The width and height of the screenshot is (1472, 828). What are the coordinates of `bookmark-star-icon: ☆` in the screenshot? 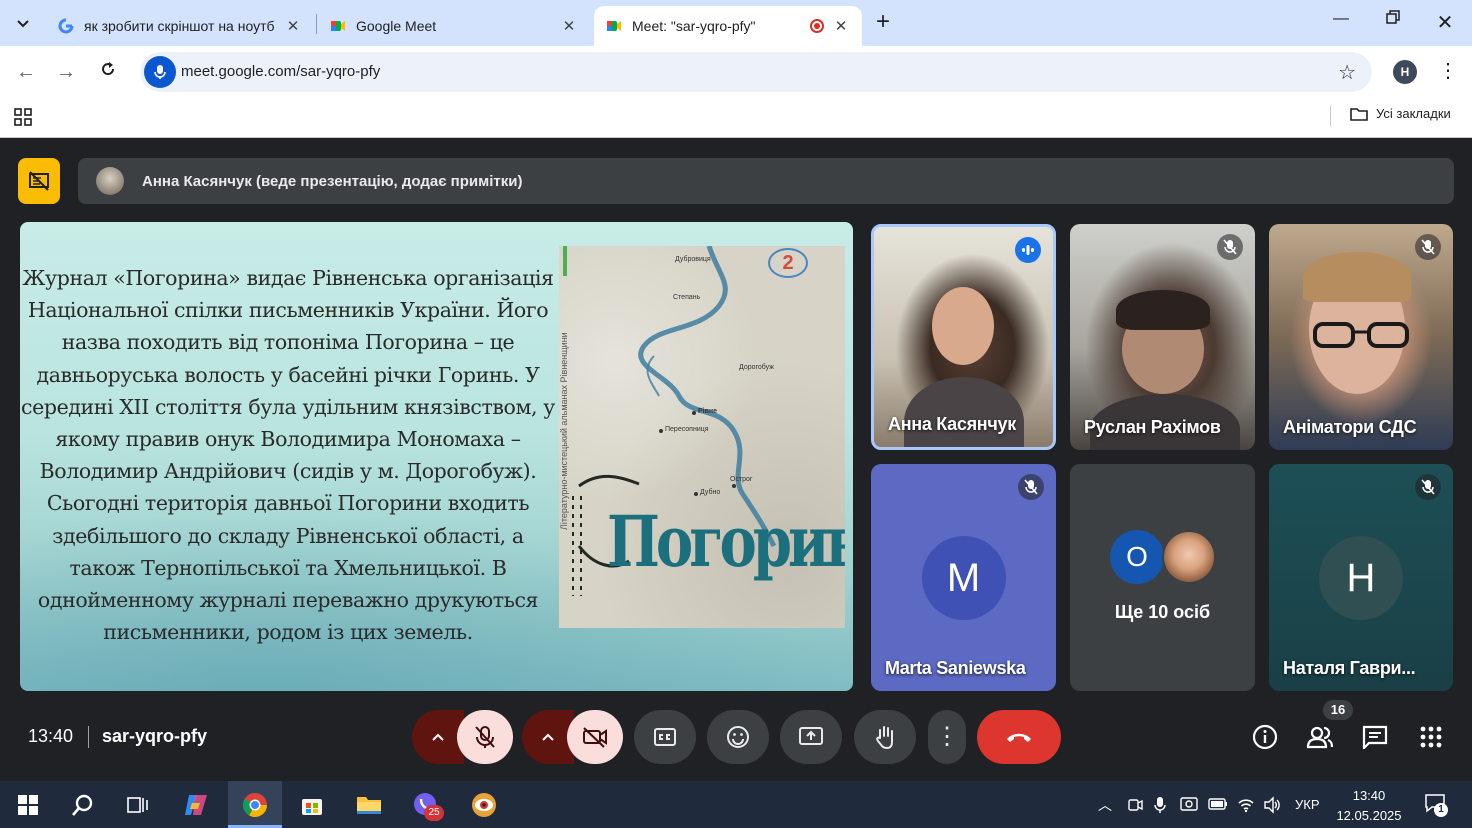 It's located at (1347, 72).